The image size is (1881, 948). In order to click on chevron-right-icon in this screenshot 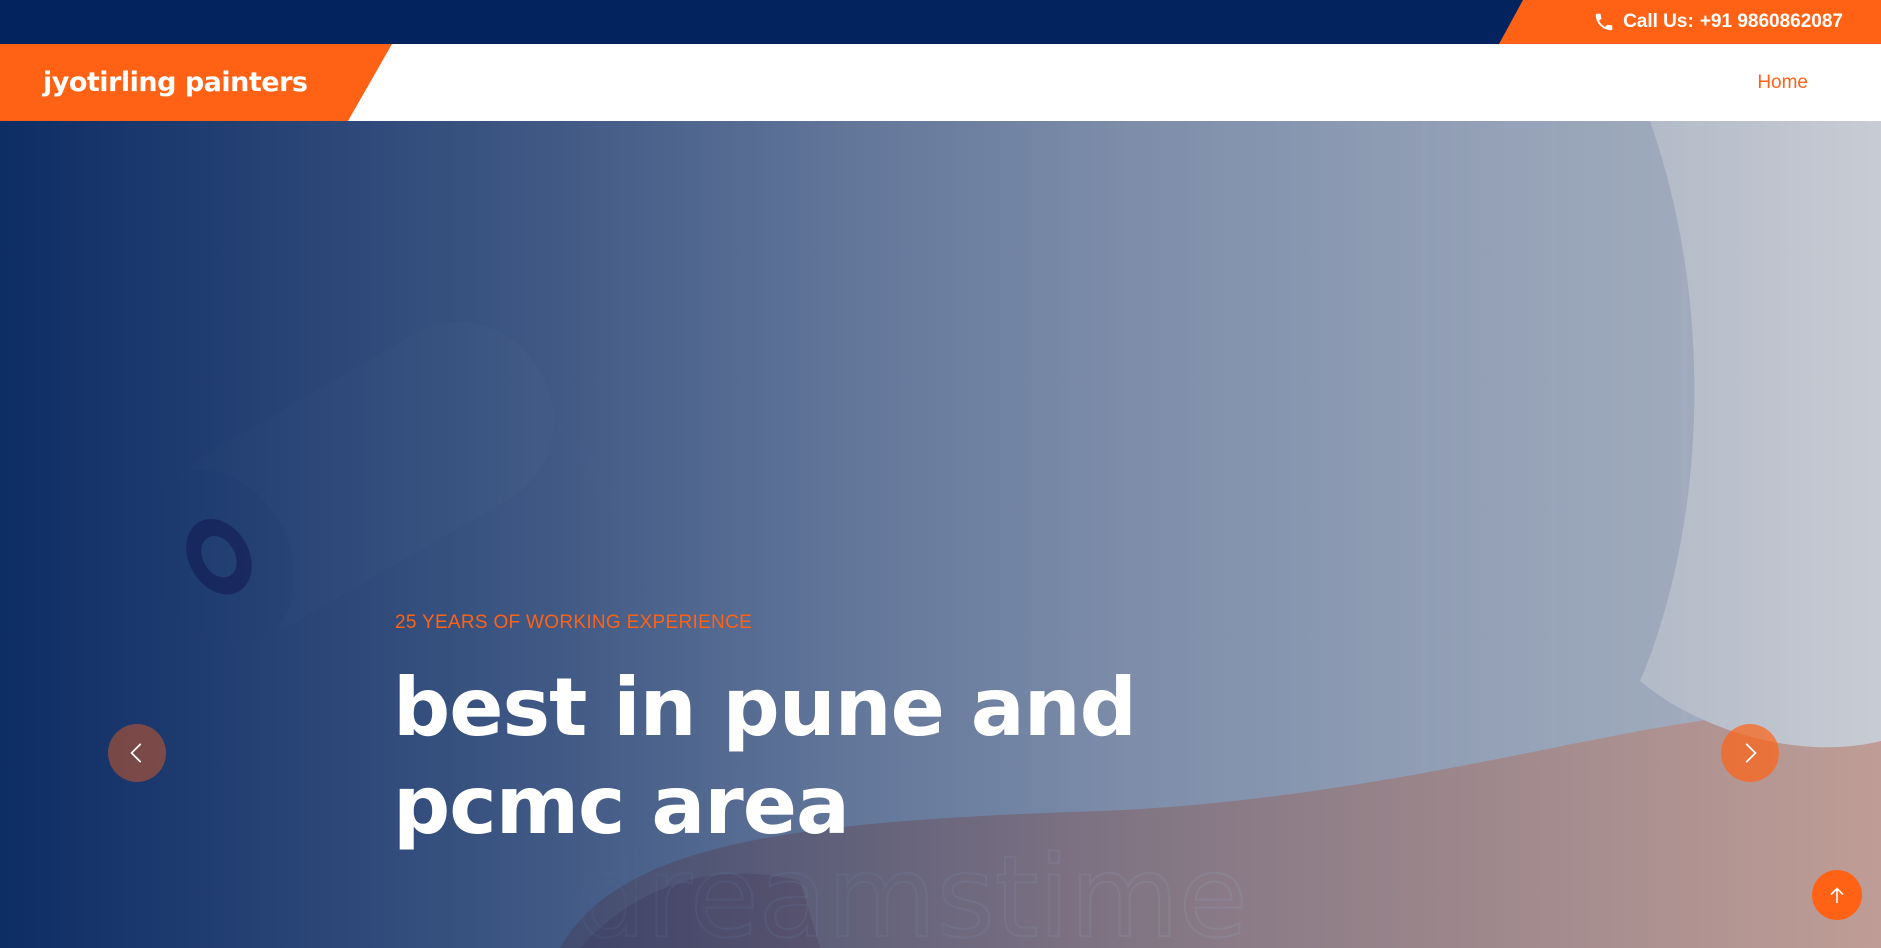, I will do `click(1751, 753)`.